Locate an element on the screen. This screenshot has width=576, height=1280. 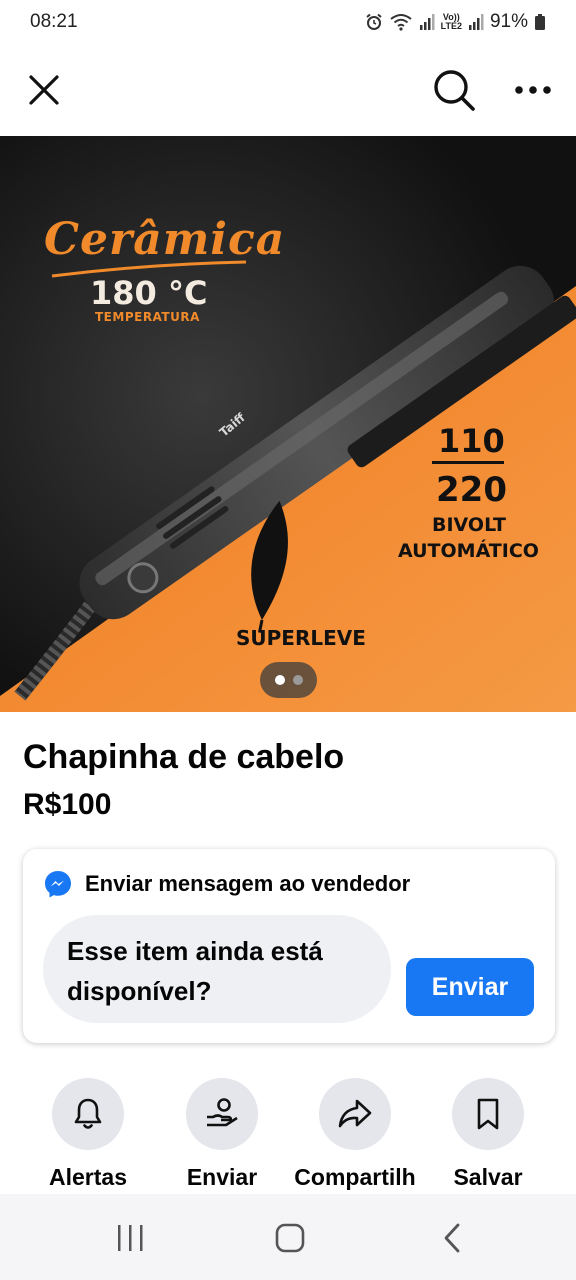
status-bar: 08:21 Vo)) LTE2 91% is located at coordinates (288, 22).